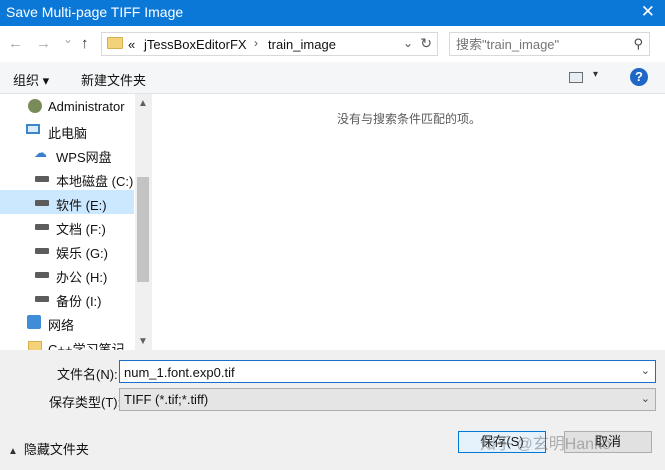 This screenshot has height=470, width=665. I want to click on up-arrow-icon: ↑, so click(85, 43).